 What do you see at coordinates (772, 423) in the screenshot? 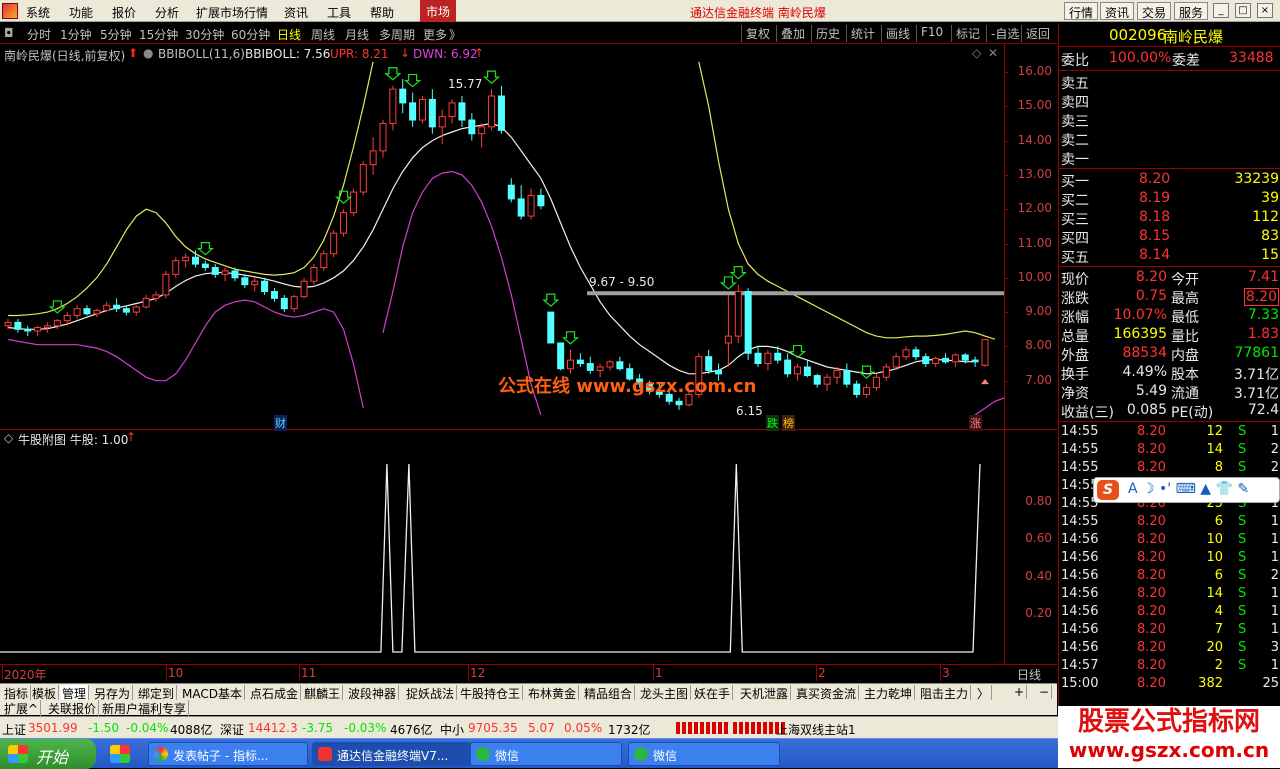
I see `event-die-badge: 跌` at bounding box center [772, 423].